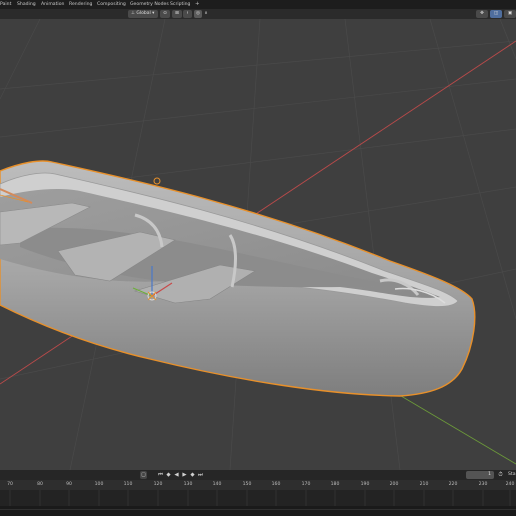 This screenshot has width=516, height=516. Describe the element at coordinates (258, 14) in the screenshot. I see `viewport-header: ⊥ Global ▾ ⊙ ⊞ ⁞ ◎ ∧ ✥ ◫ ▣` at that location.